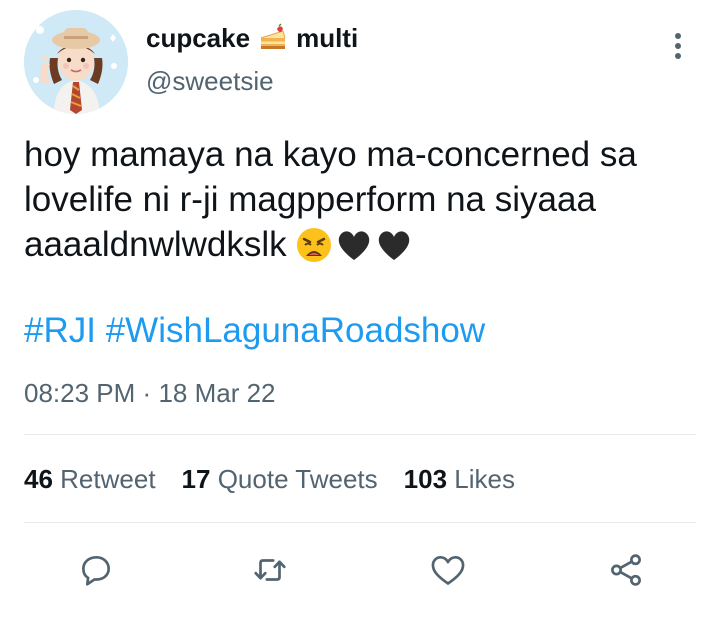 This screenshot has height=617, width=720. What do you see at coordinates (297, 479) in the screenshot?
I see `quote-label: Quote Tweets` at bounding box center [297, 479].